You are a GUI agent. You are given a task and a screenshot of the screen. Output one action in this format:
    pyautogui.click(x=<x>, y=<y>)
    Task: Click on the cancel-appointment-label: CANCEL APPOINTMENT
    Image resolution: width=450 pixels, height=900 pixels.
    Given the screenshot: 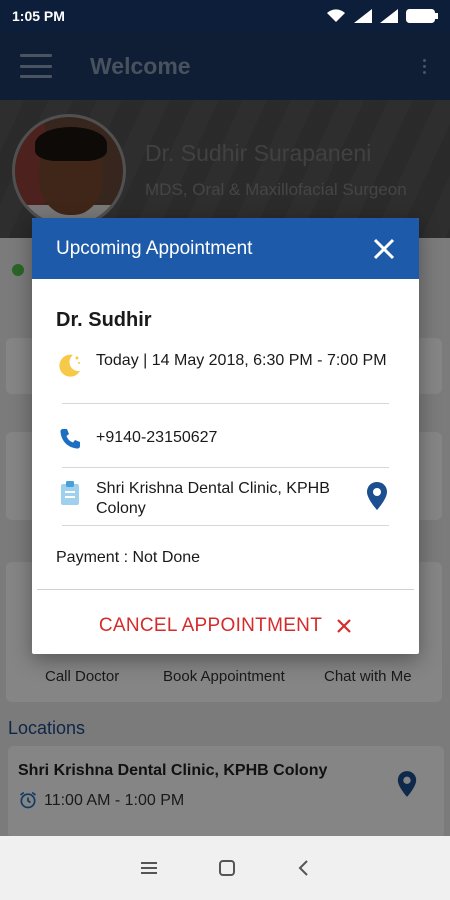 What is the action you would take?
    pyautogui.click(x=210, y=625)
    